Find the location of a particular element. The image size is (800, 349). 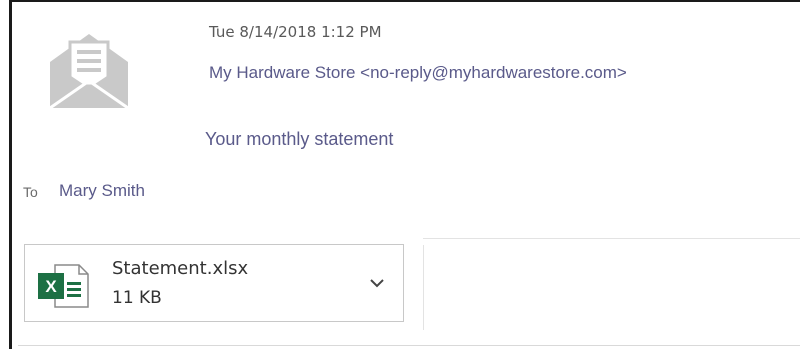

reading-pane-top-border is located at coordinates (404, 1).